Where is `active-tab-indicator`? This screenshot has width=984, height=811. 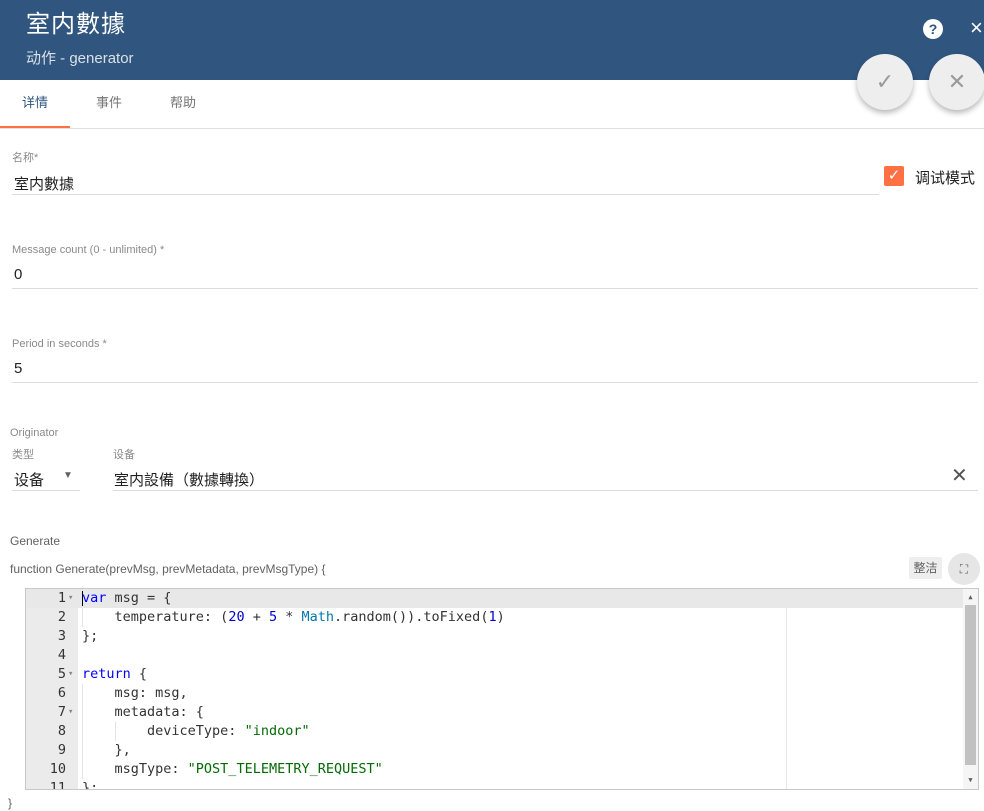 active-tab-indicator is located at coordinates (35, 127).